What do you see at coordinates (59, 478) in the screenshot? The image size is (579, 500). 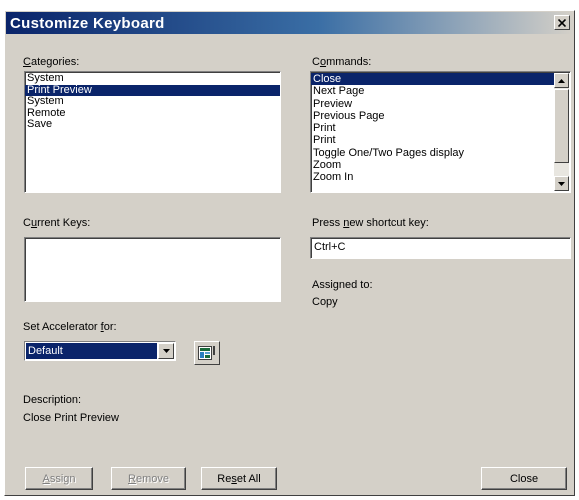 I see `assign-button: Assign` at bounding box center [59, 478].